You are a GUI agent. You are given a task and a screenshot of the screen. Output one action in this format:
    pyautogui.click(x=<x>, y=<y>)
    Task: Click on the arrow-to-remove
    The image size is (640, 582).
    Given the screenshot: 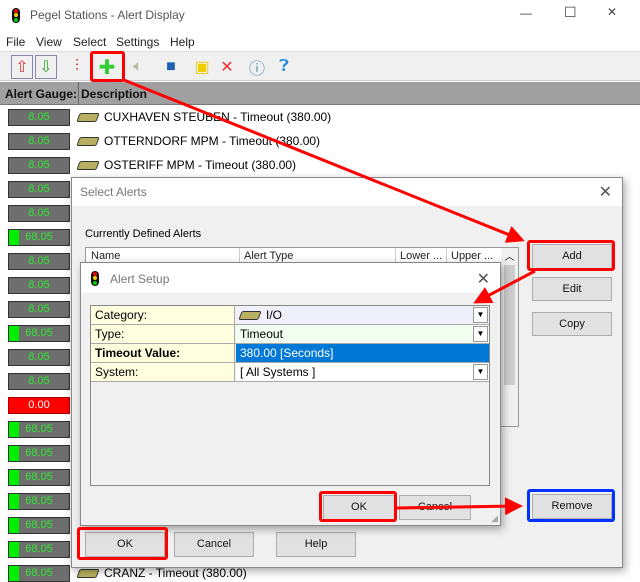 What is the action you would take?
    pyautogui.click(x=459, y=506)
    